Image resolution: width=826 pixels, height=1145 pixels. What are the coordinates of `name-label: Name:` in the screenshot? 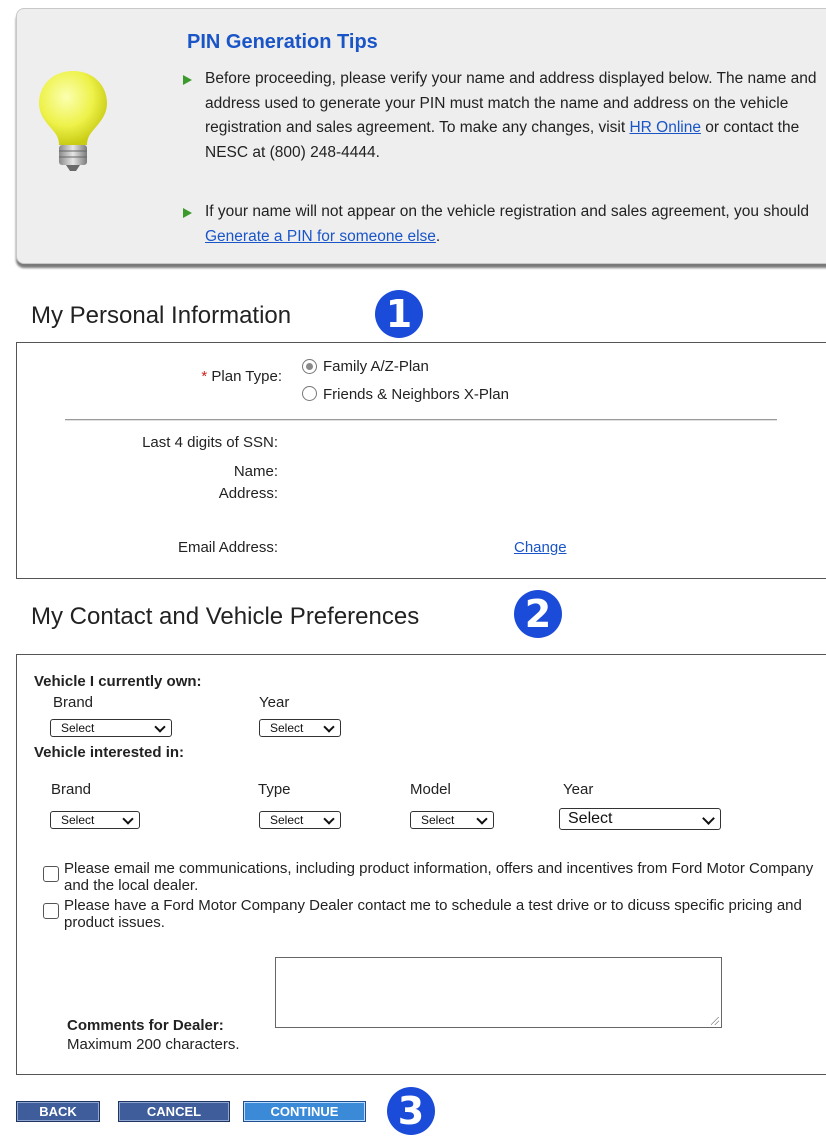 It's located at (255, 471).